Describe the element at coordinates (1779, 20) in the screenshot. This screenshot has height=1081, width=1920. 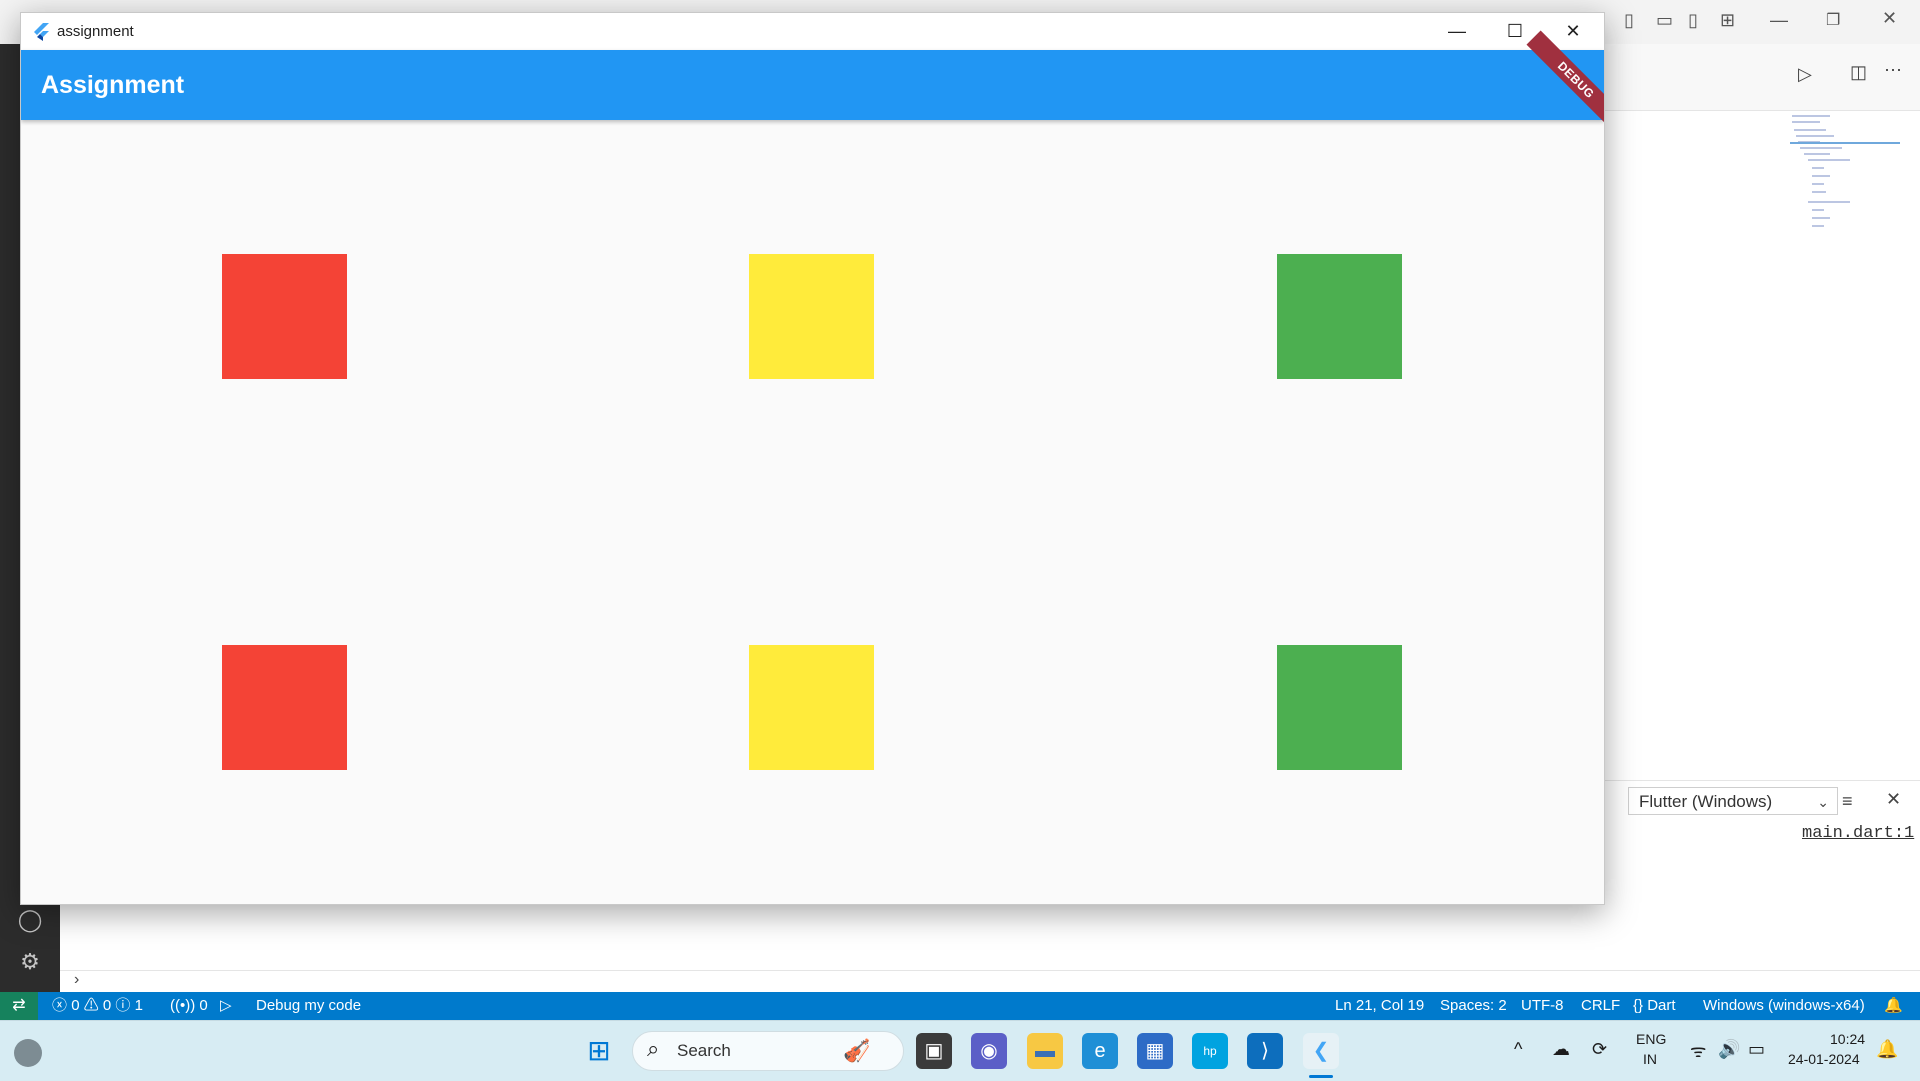
I see `vscode-minimize-icon: —` at that location.